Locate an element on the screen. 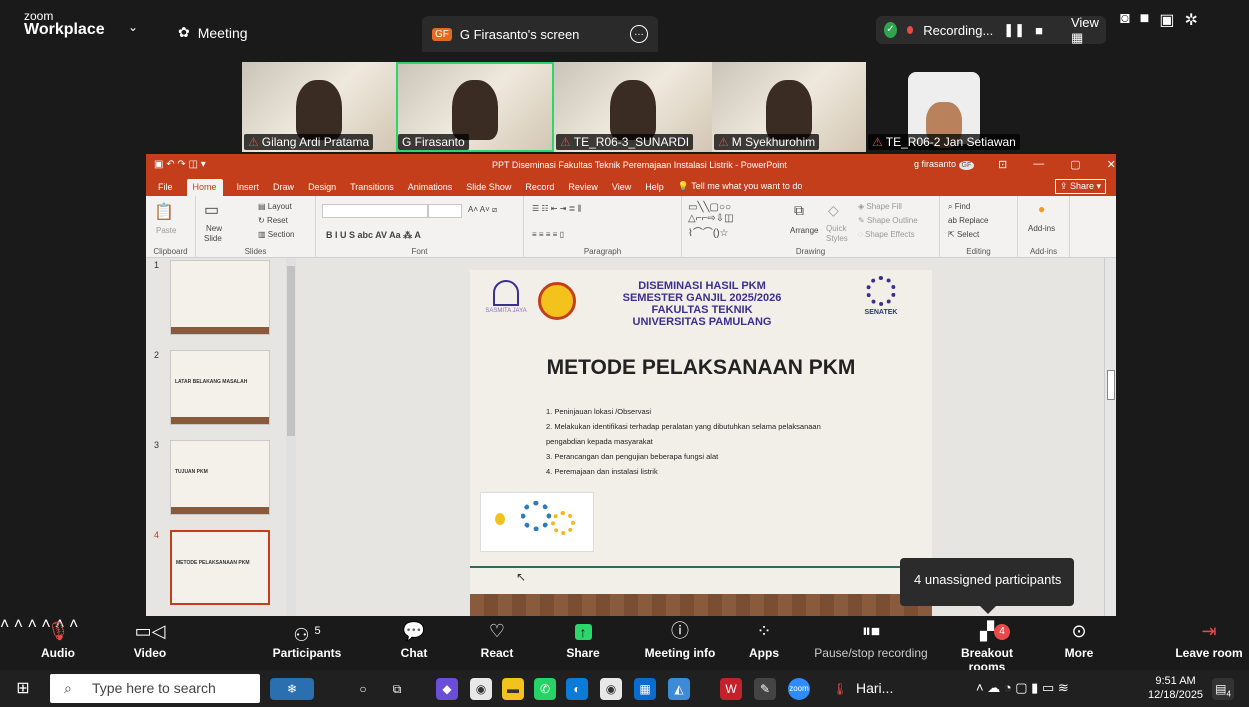  react-button: ♡ React is located at coordinates (497, 643).